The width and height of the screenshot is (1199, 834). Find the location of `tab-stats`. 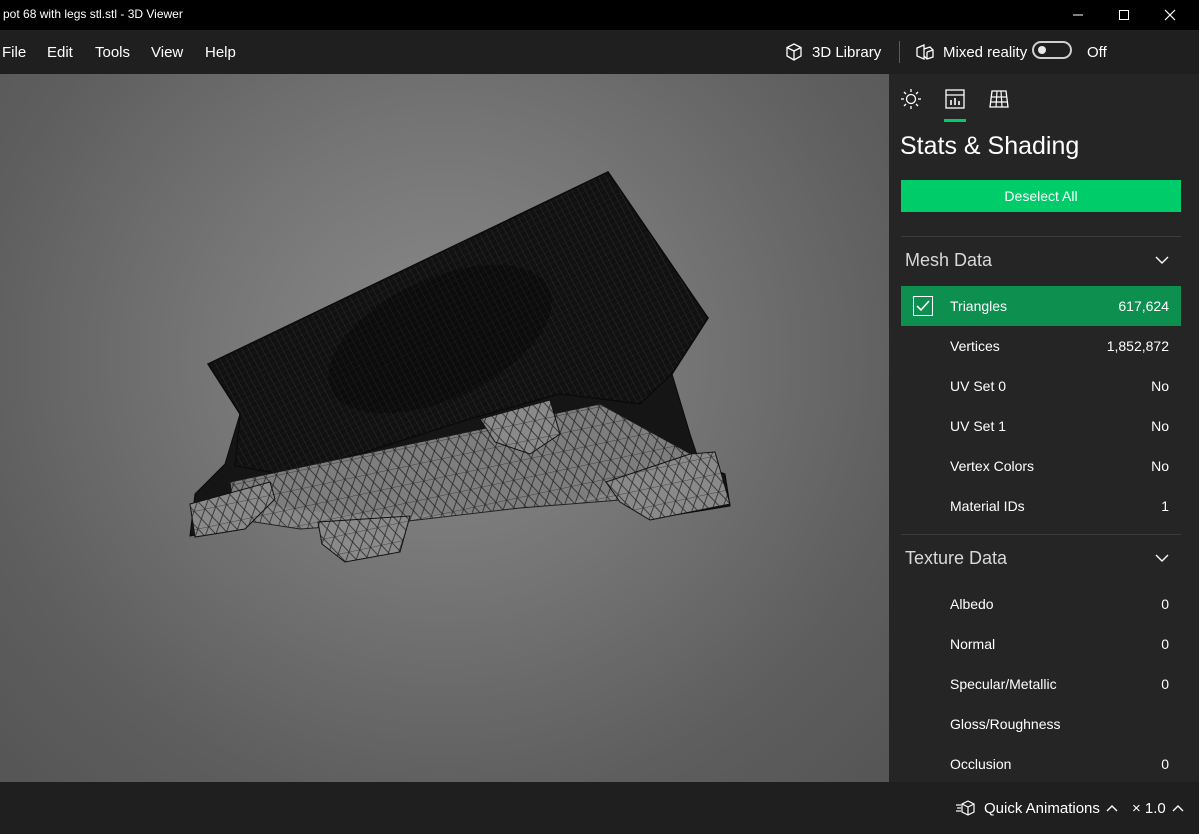

tab-stats is located at coordinates (955, 99).